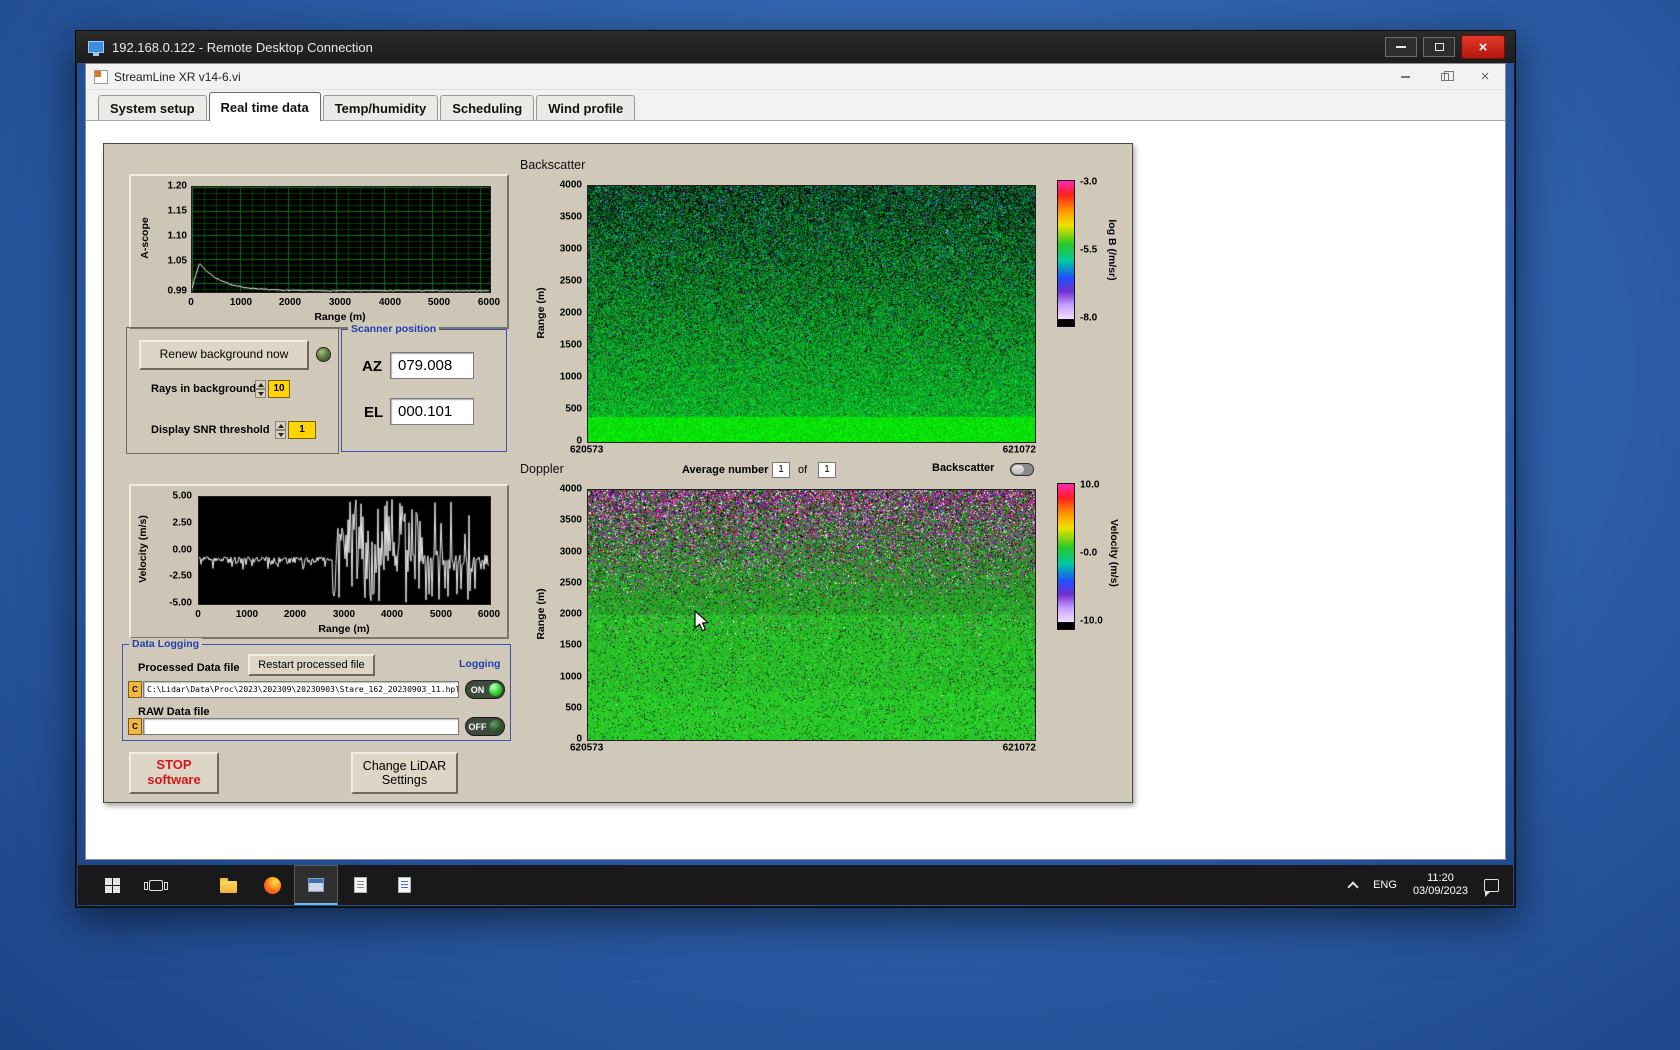  I want to click on doppler-colorbar-label: Velocity (m/s), so click(1114, 553).